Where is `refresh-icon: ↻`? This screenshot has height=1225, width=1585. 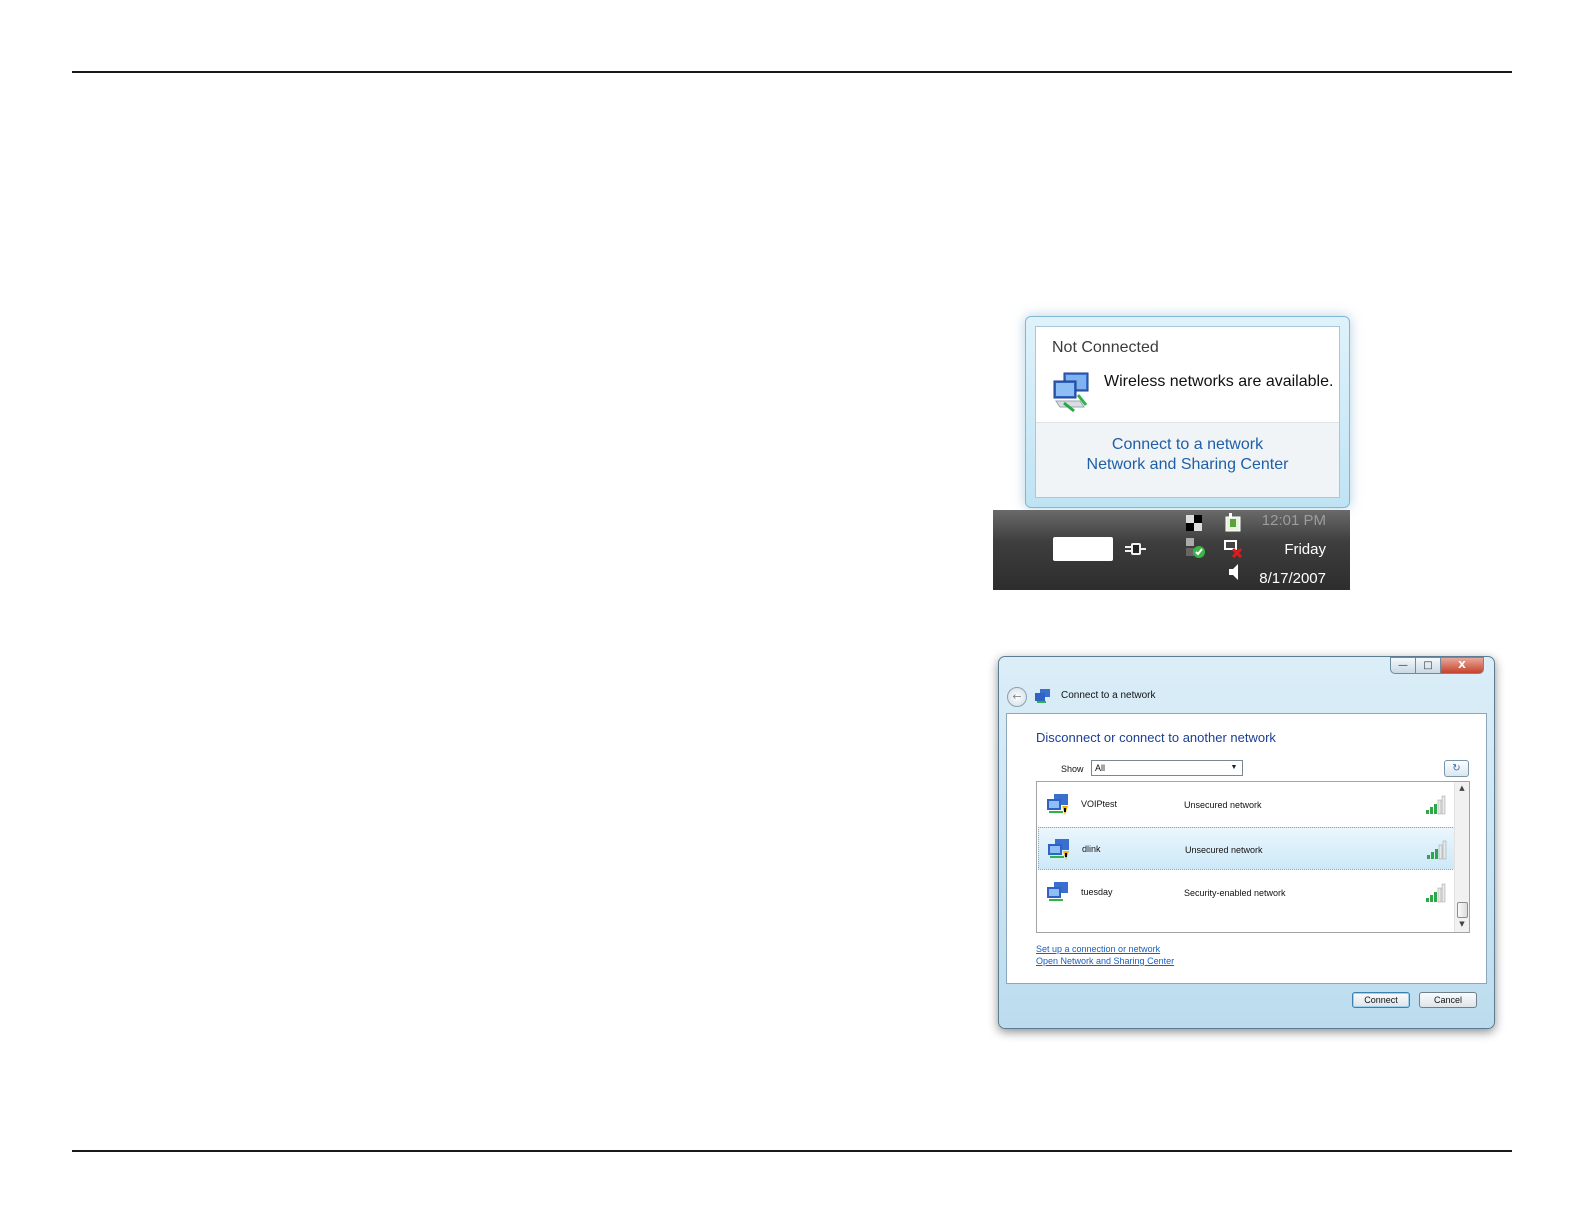
refresh-icon: ↻ is located at coordinates (1456, 768).